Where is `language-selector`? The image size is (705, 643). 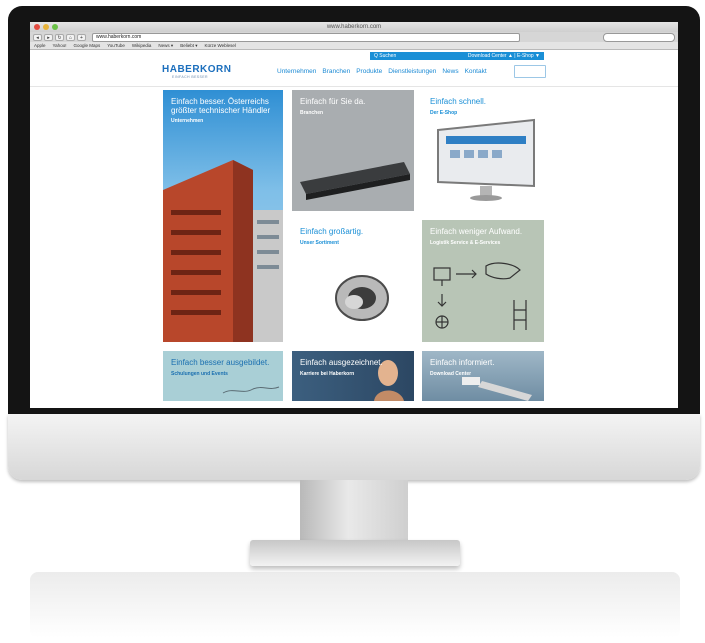 language-selector is located at coordinates (530, 71).